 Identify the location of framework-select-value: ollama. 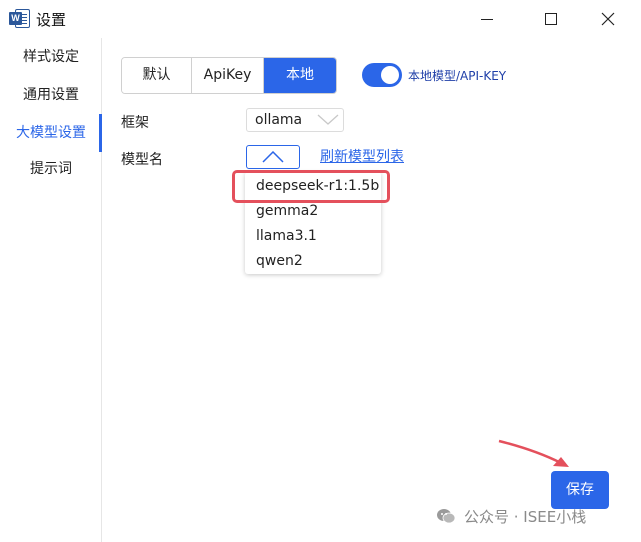
(279, 120).